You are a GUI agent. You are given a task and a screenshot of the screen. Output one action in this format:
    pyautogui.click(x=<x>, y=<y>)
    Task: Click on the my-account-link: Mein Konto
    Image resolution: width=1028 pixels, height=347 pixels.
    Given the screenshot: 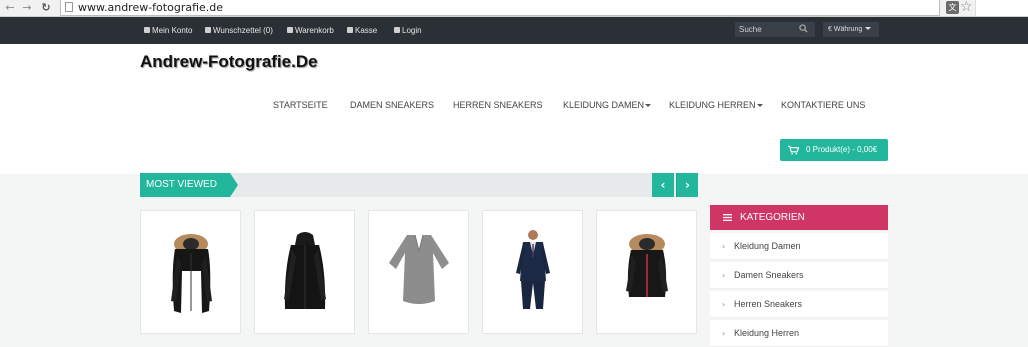 What is the action you would take?
    pyautogui.click(x=168, y=30)
    